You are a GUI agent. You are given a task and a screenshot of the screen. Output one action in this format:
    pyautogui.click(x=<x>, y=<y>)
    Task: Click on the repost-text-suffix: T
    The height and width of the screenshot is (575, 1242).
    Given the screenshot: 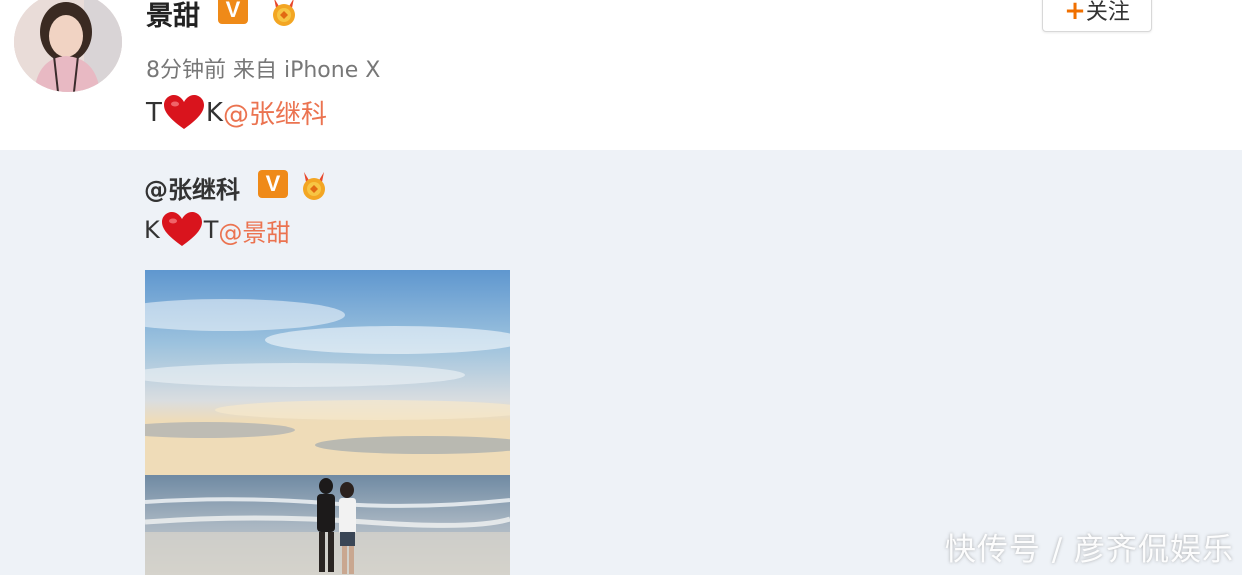 What is the action you would take?
    pyautogui.click(x=211, y=230)
    